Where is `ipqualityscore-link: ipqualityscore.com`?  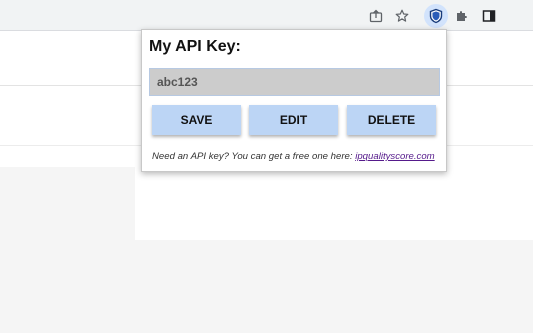 ipqualityscore-link: ipqualityscore.com is located at coordinates (394, 156).